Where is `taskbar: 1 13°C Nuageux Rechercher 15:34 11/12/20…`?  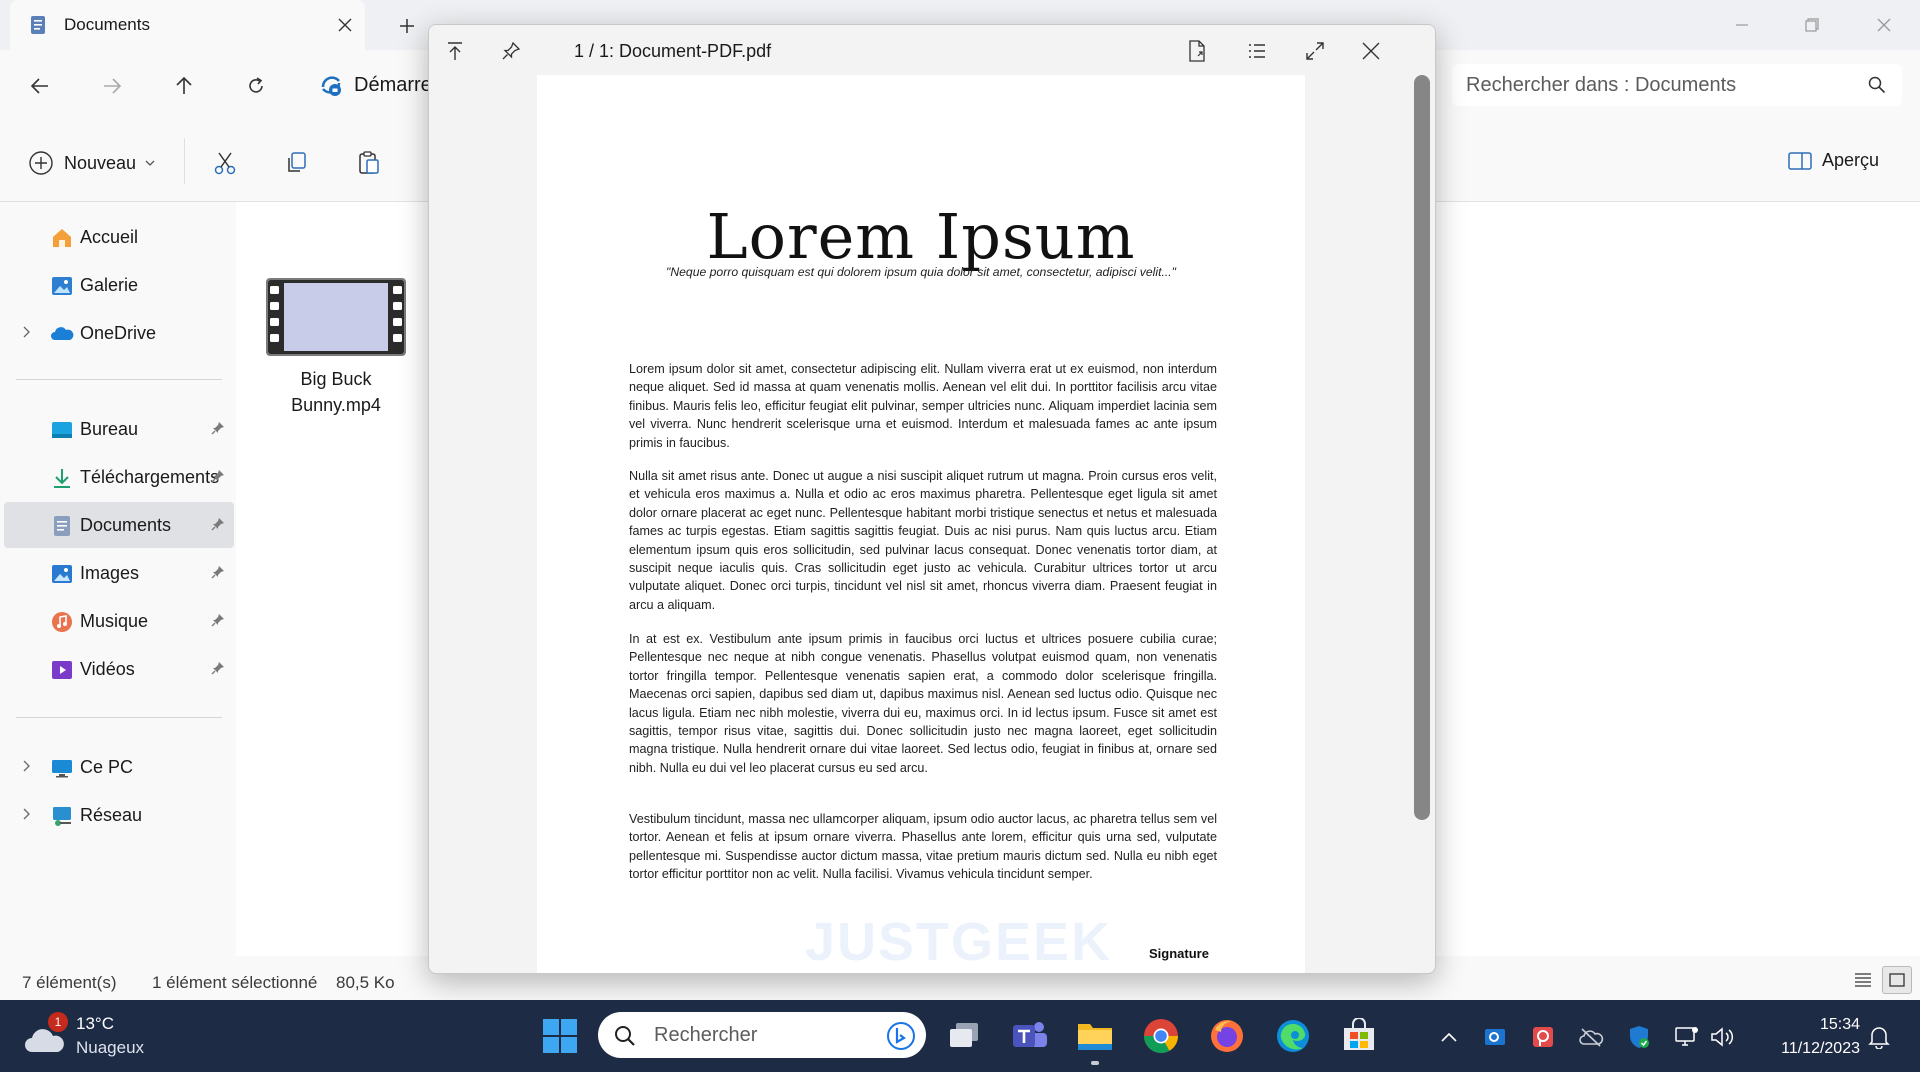 taskbar: 1 13°C Nuageux Rechercher 15:34 11/12/20… is located at coordinates (960, 1036).